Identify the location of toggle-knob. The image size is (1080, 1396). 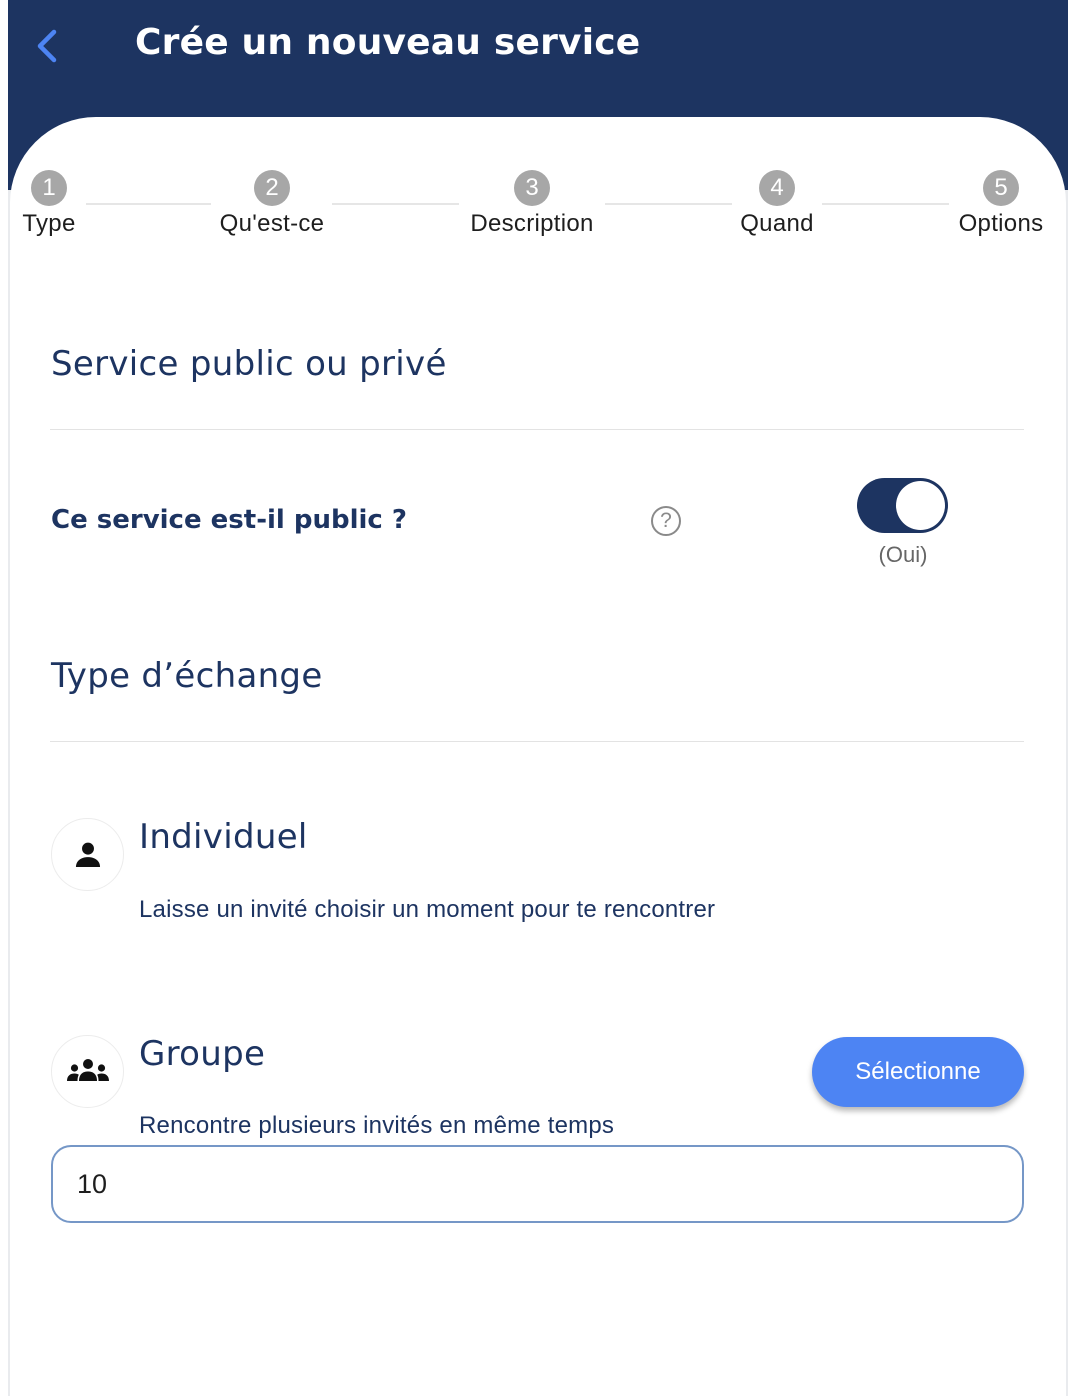
(920, 505).